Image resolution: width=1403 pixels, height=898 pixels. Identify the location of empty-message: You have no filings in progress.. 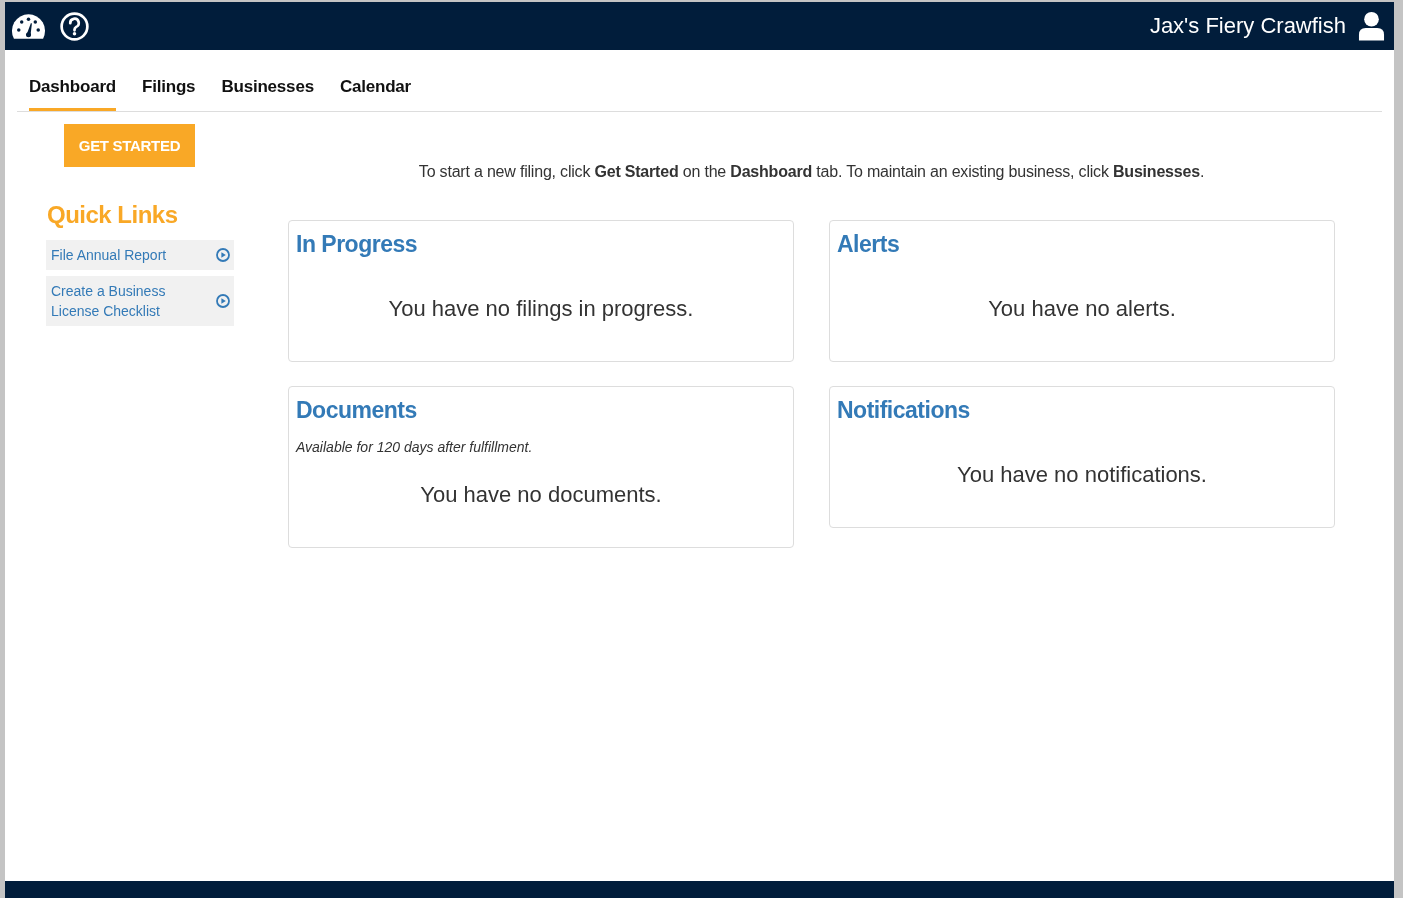
(541, 309).